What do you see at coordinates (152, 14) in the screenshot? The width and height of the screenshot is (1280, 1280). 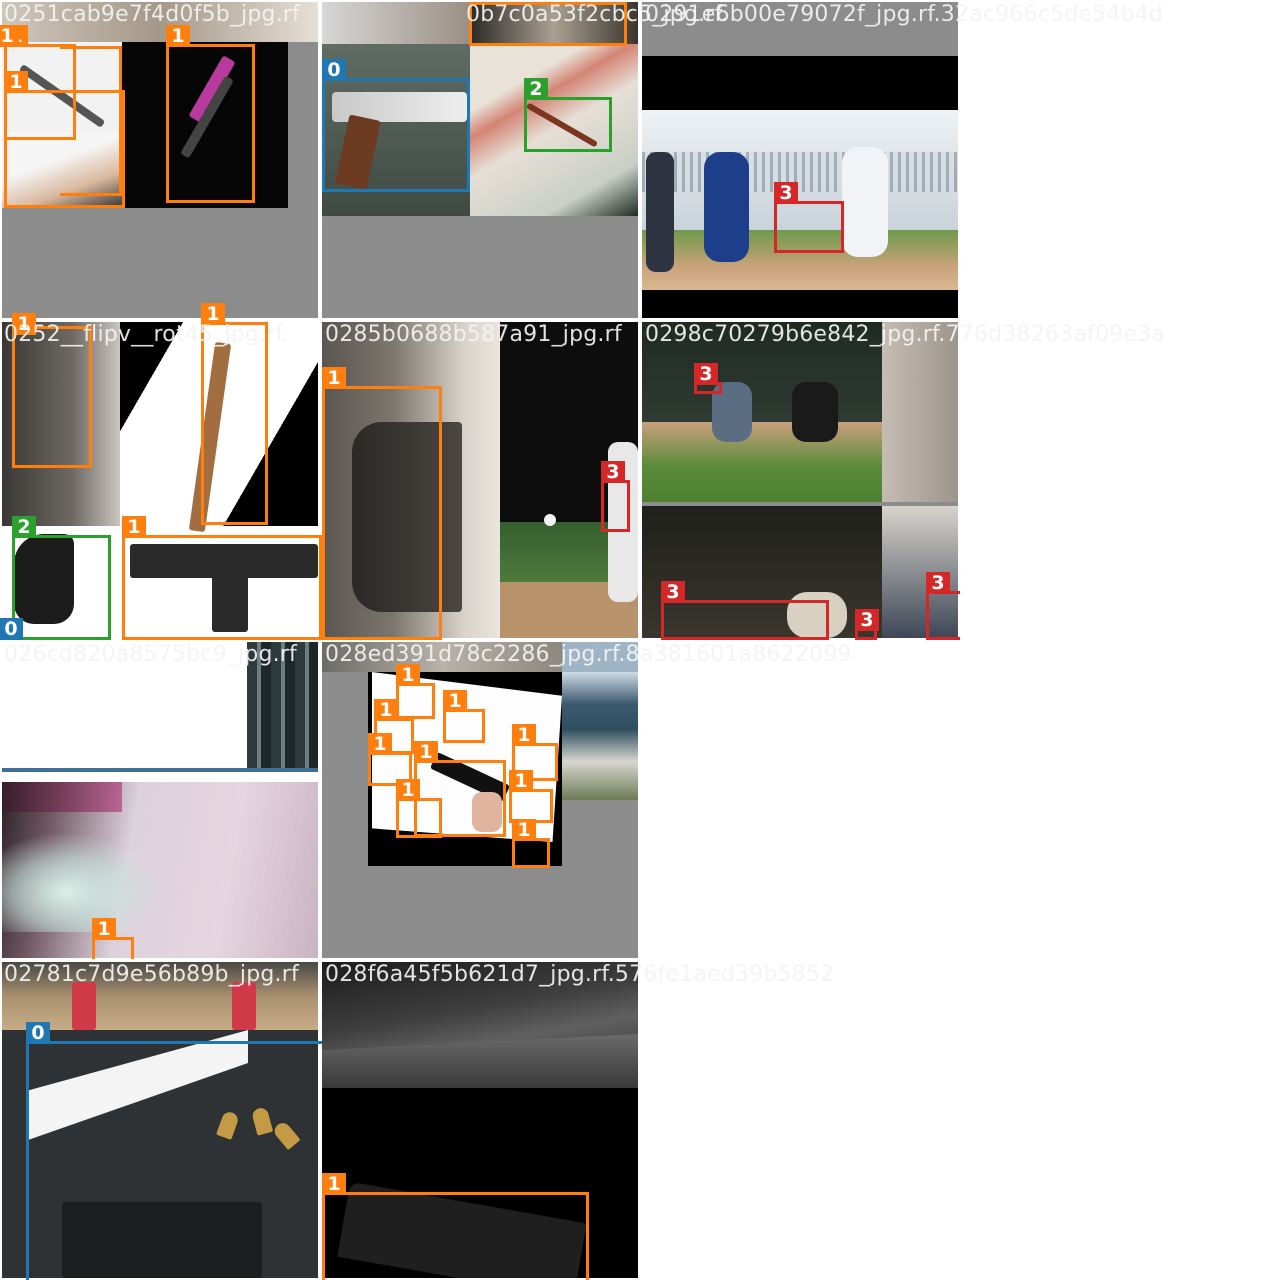 I see `tile-filename: 0251cab9e7f4d0f5b_jpg.rf` at bounding box center [152, 14].